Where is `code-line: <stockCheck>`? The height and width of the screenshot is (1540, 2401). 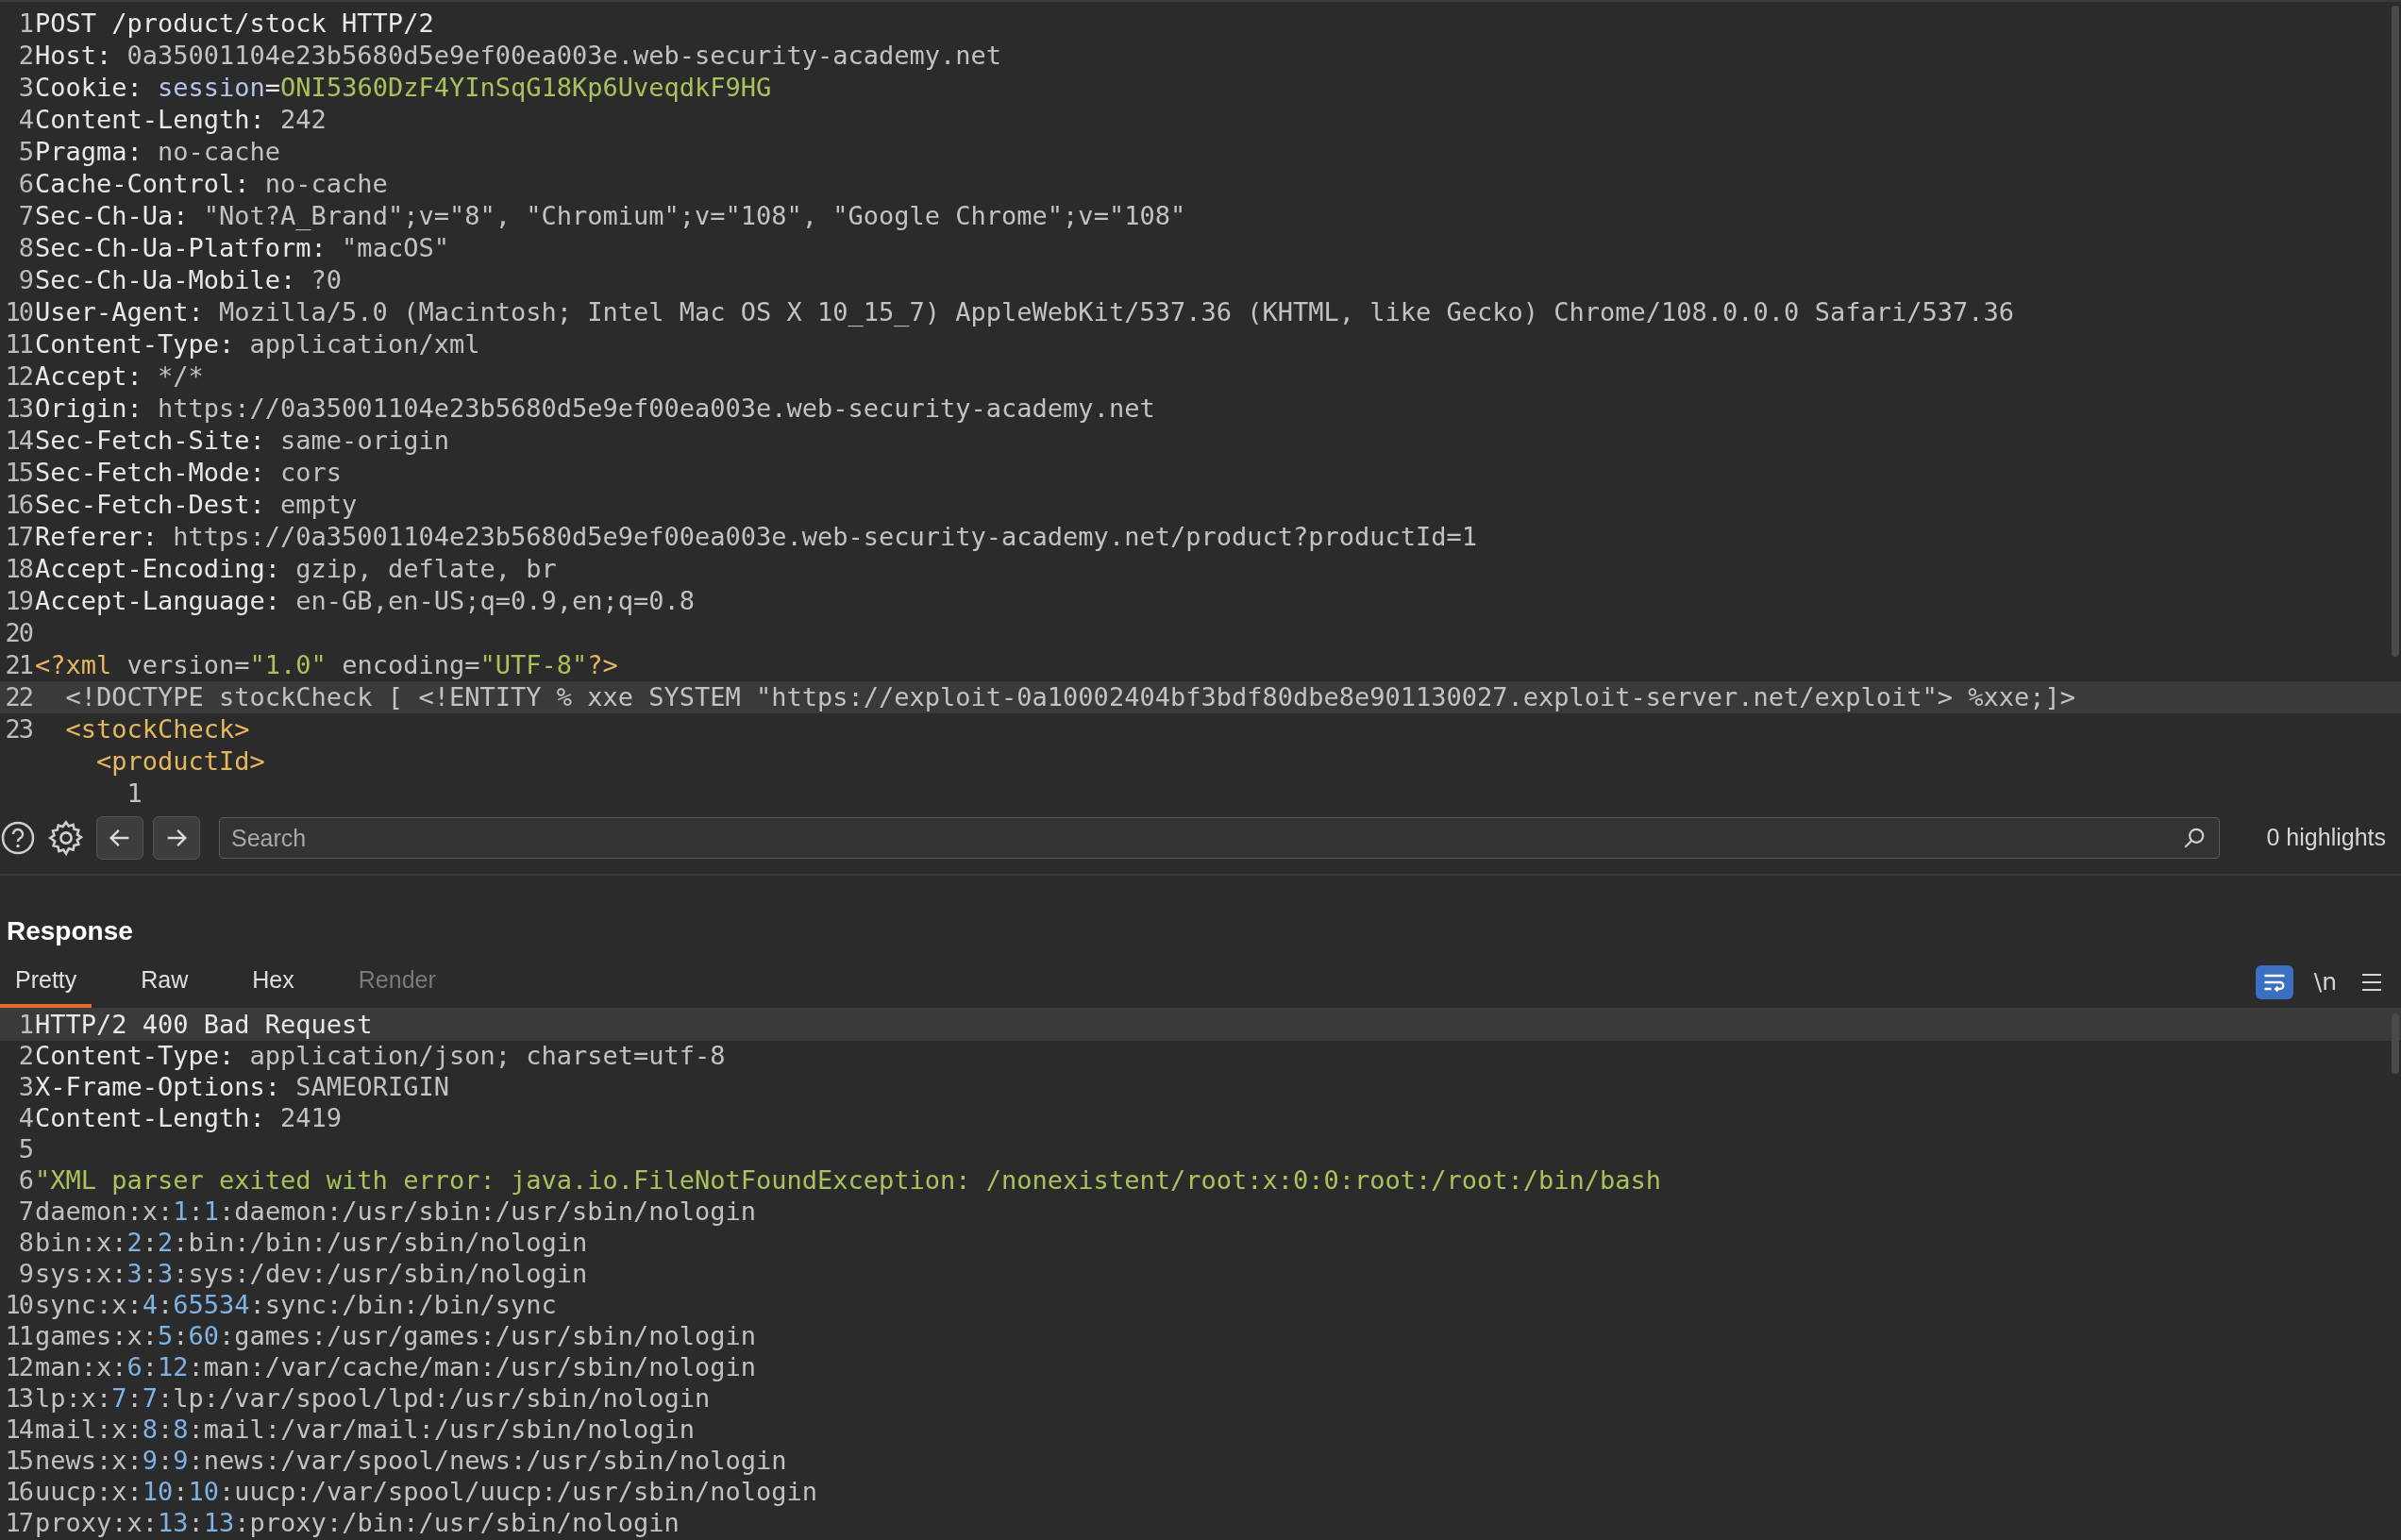 code-line: <stockCheck> is located at coordinates (157, 728).